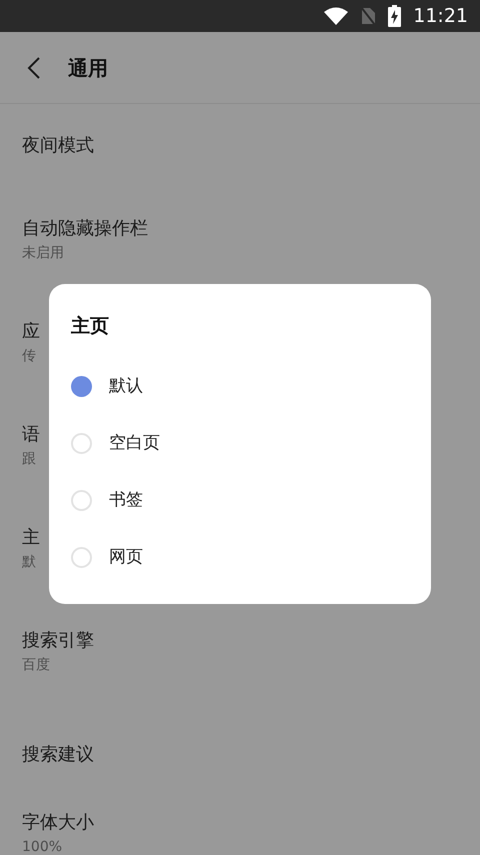  I want to click on settings-item-value: 跟, so click(29, 459).